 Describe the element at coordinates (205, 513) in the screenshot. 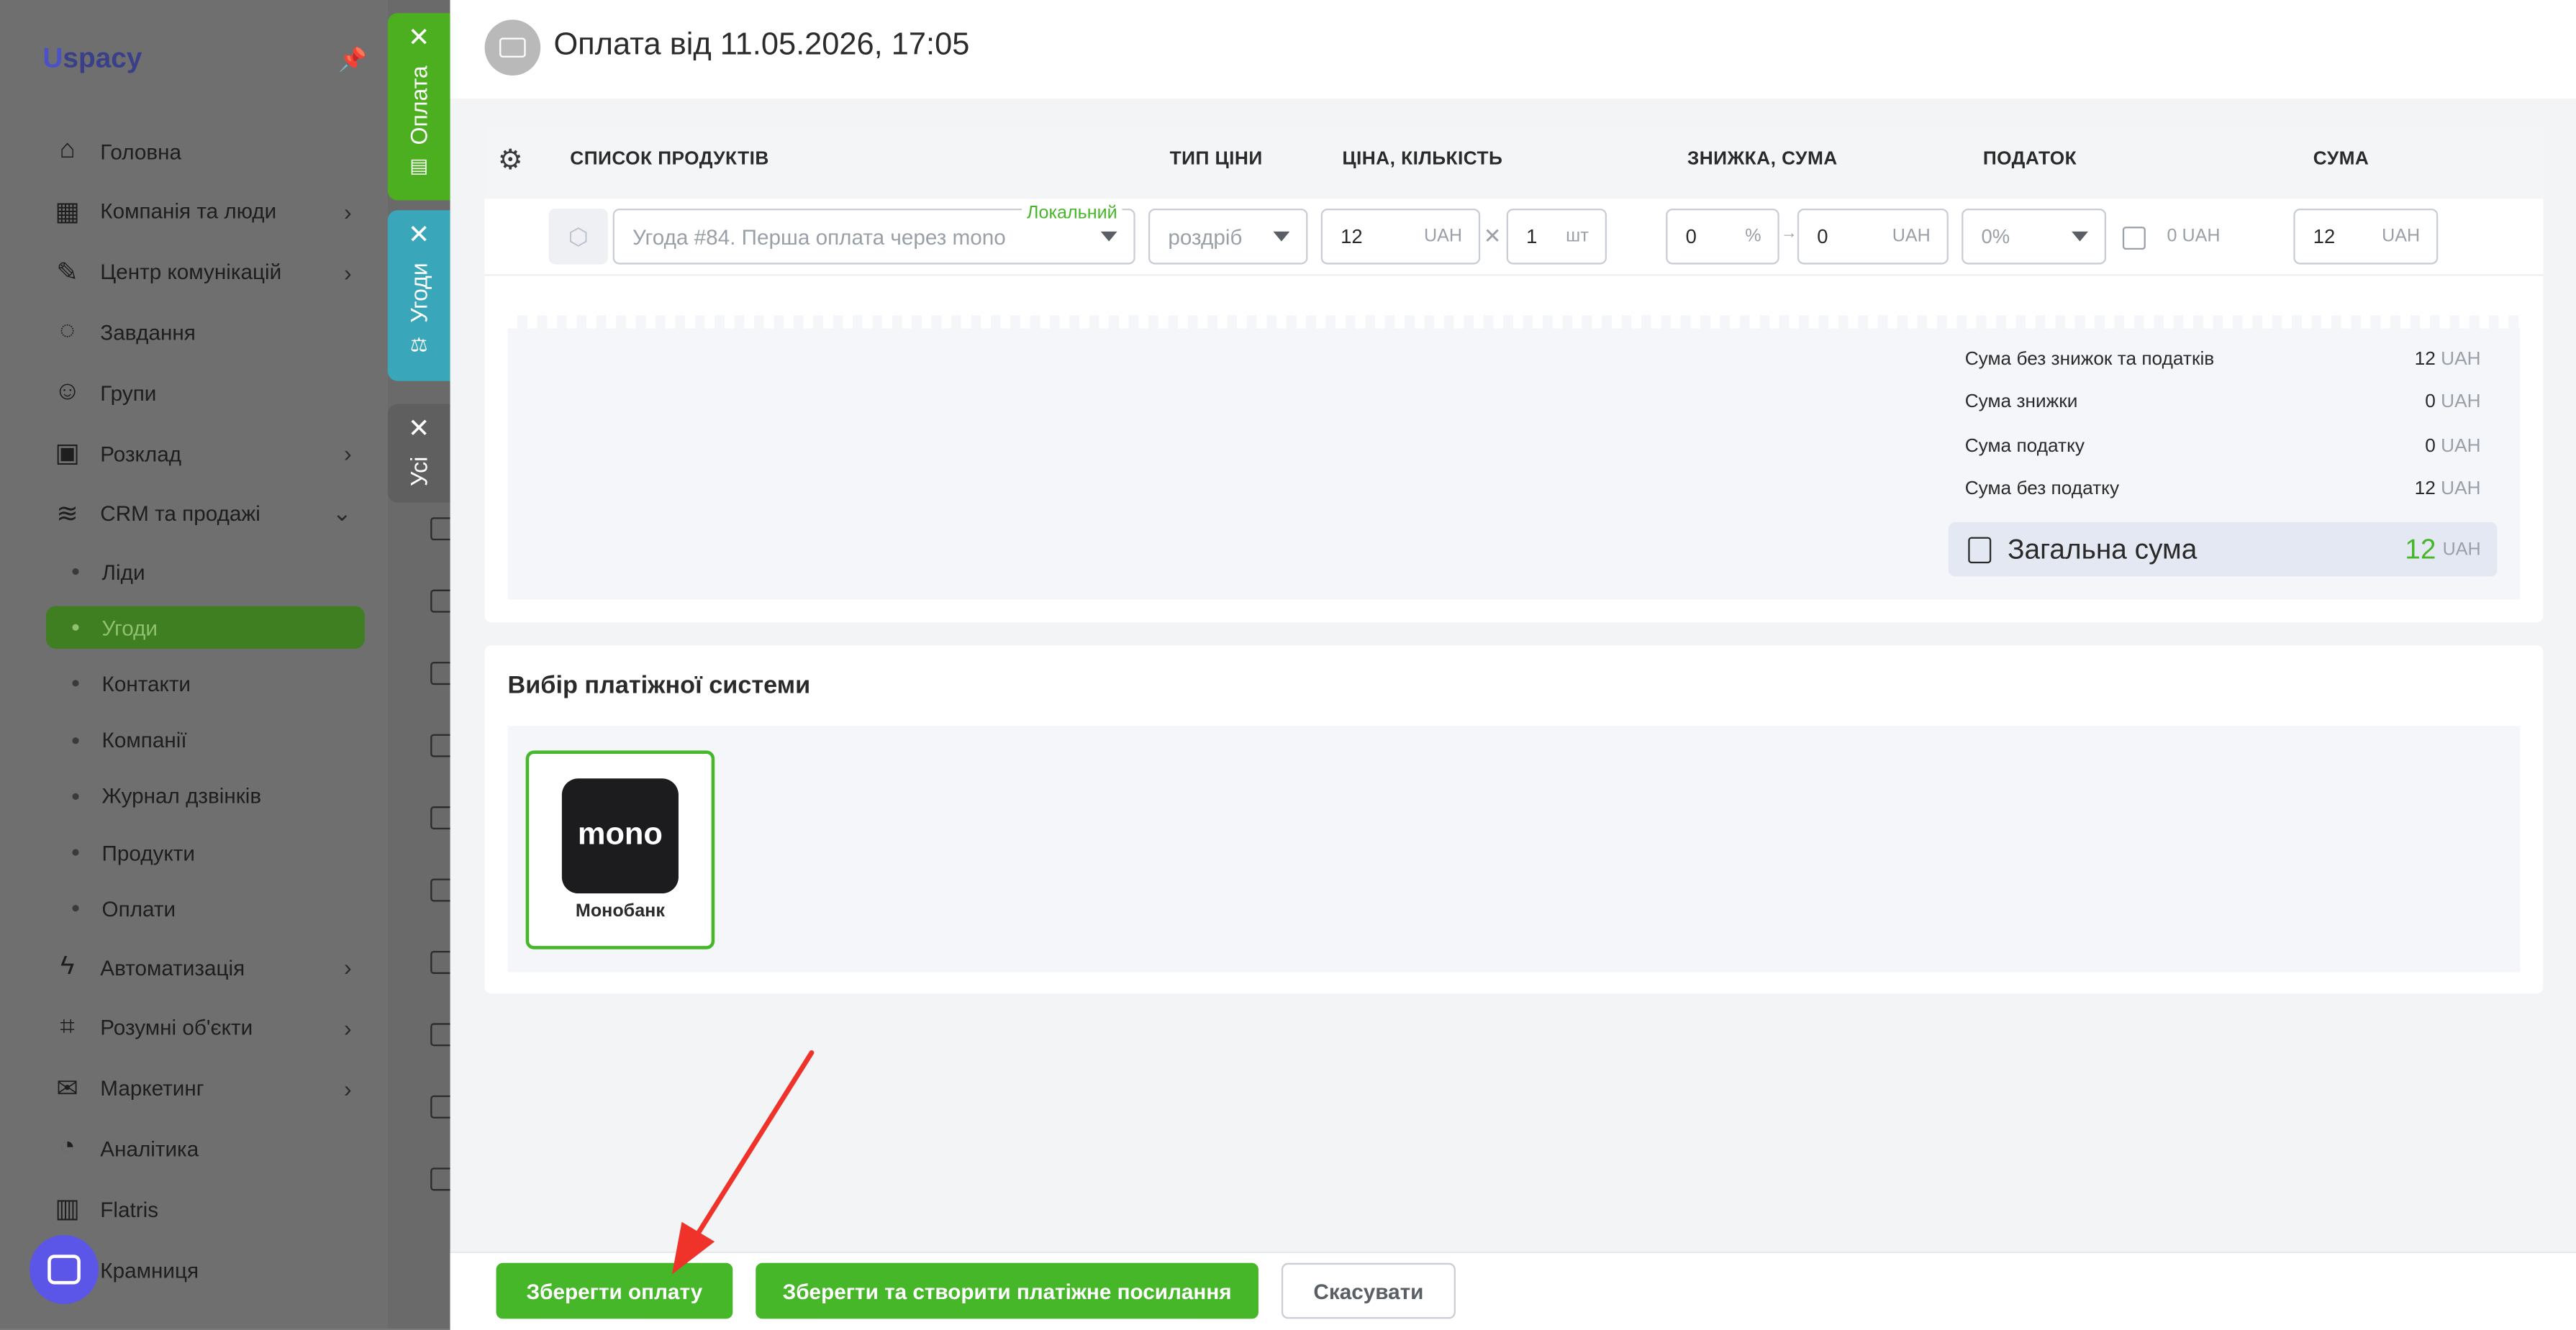

I see `sidebar-item-6: ≋ CRM та продажі ⌄` at that location.